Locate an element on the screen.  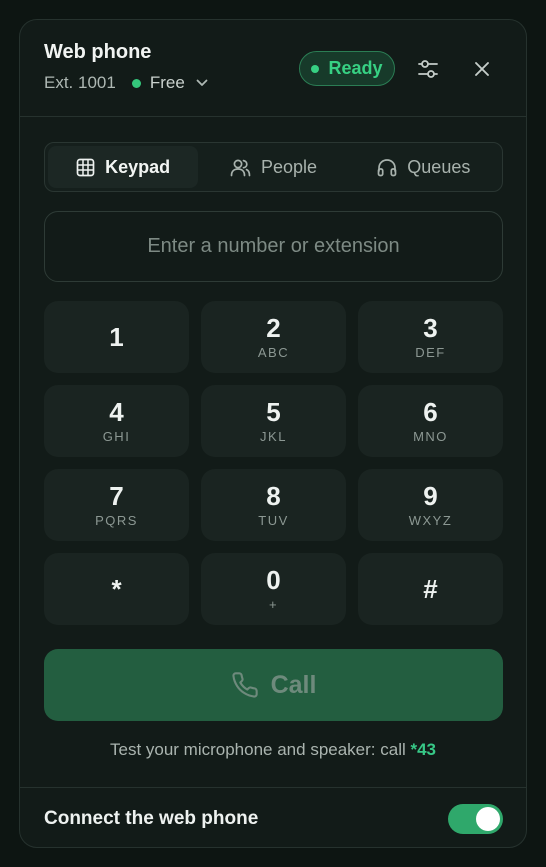
settings-button is located at coordinates (428, 69).